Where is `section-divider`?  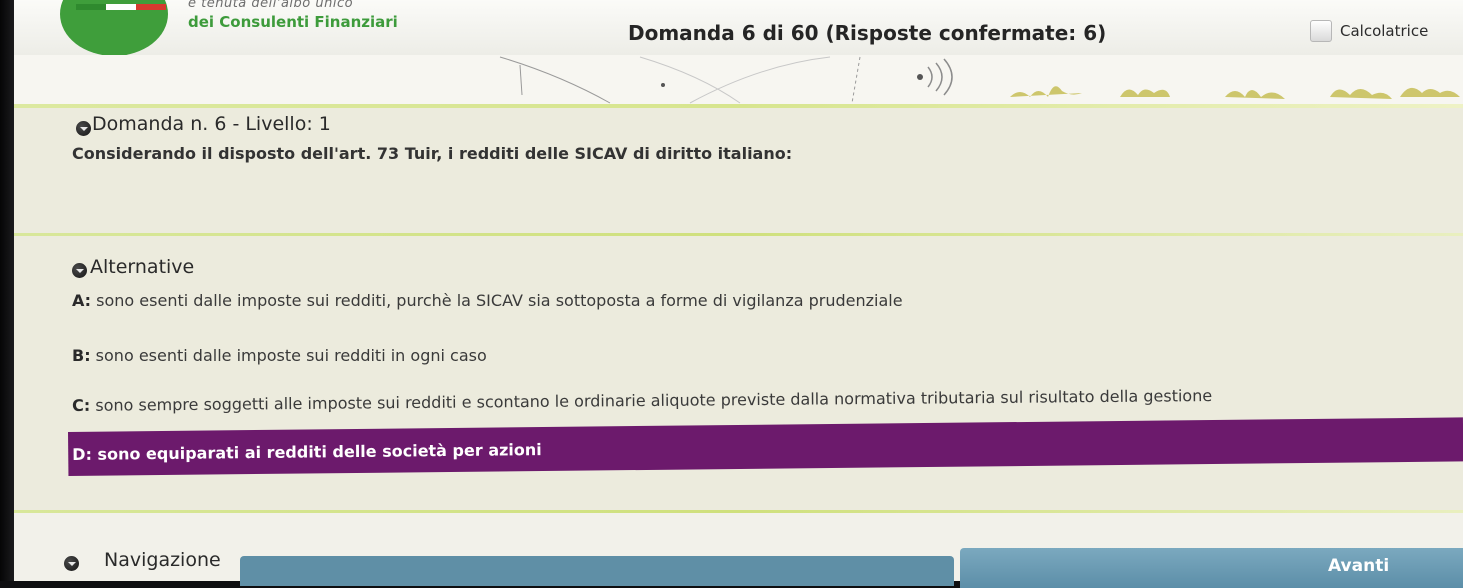 section-divider is located at coordinates (738, 511).